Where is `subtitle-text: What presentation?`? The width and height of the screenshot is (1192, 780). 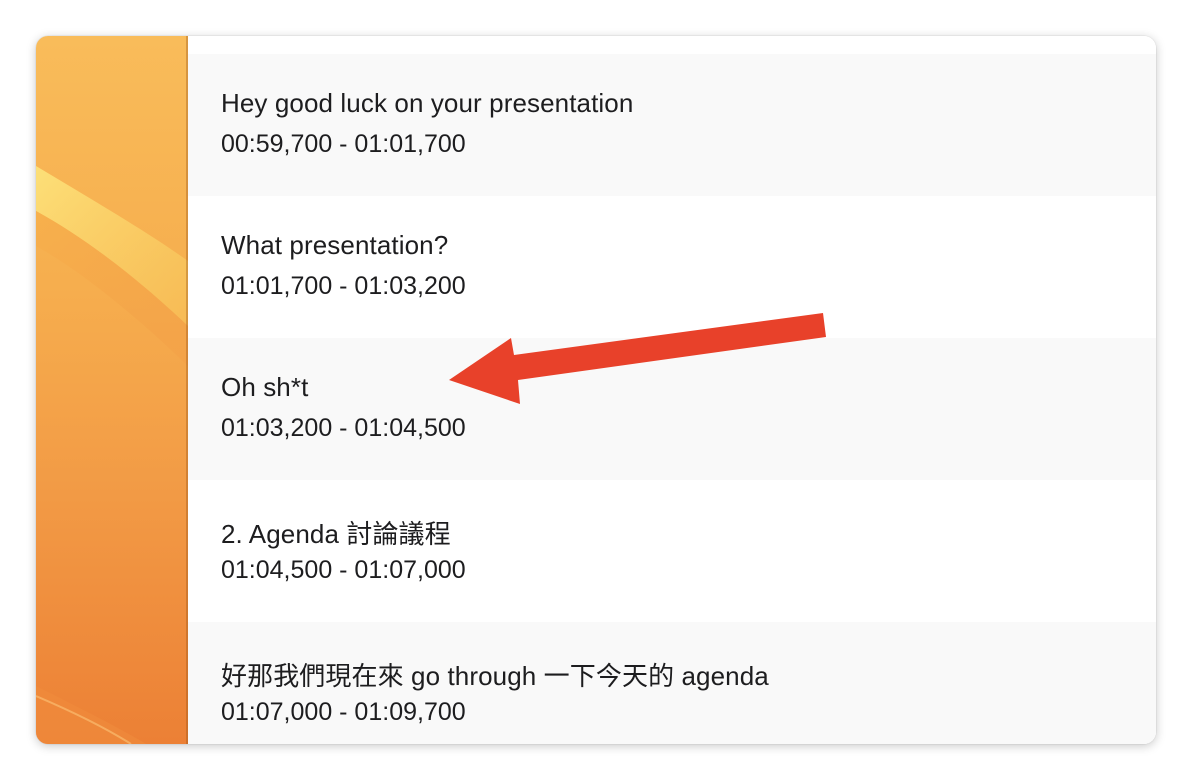
subtitle-text: What presentation? is located at coordinates (335, 245).